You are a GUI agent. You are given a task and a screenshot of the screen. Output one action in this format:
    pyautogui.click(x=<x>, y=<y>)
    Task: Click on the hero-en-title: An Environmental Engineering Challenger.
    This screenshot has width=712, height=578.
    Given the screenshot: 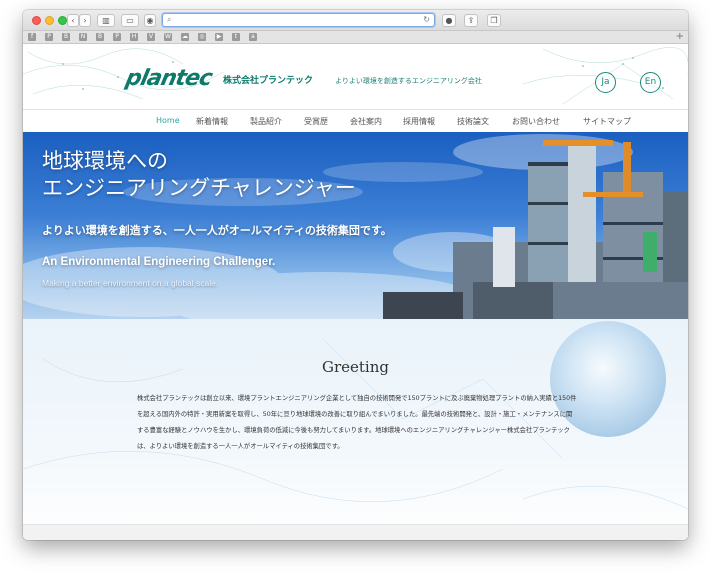 What is the action you would take?
    pyautogui.click(x=159, y=262)
    